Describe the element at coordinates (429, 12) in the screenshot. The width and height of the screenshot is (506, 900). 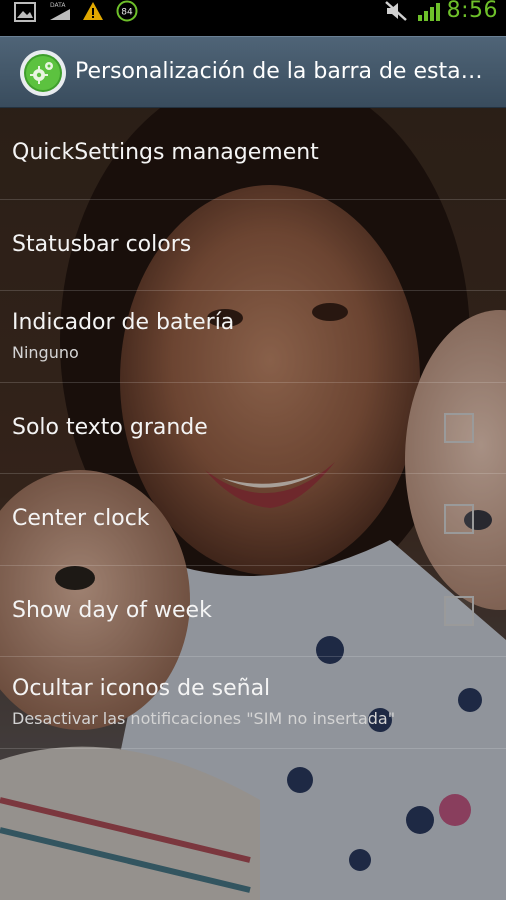
I see `signal-icon` at that location.